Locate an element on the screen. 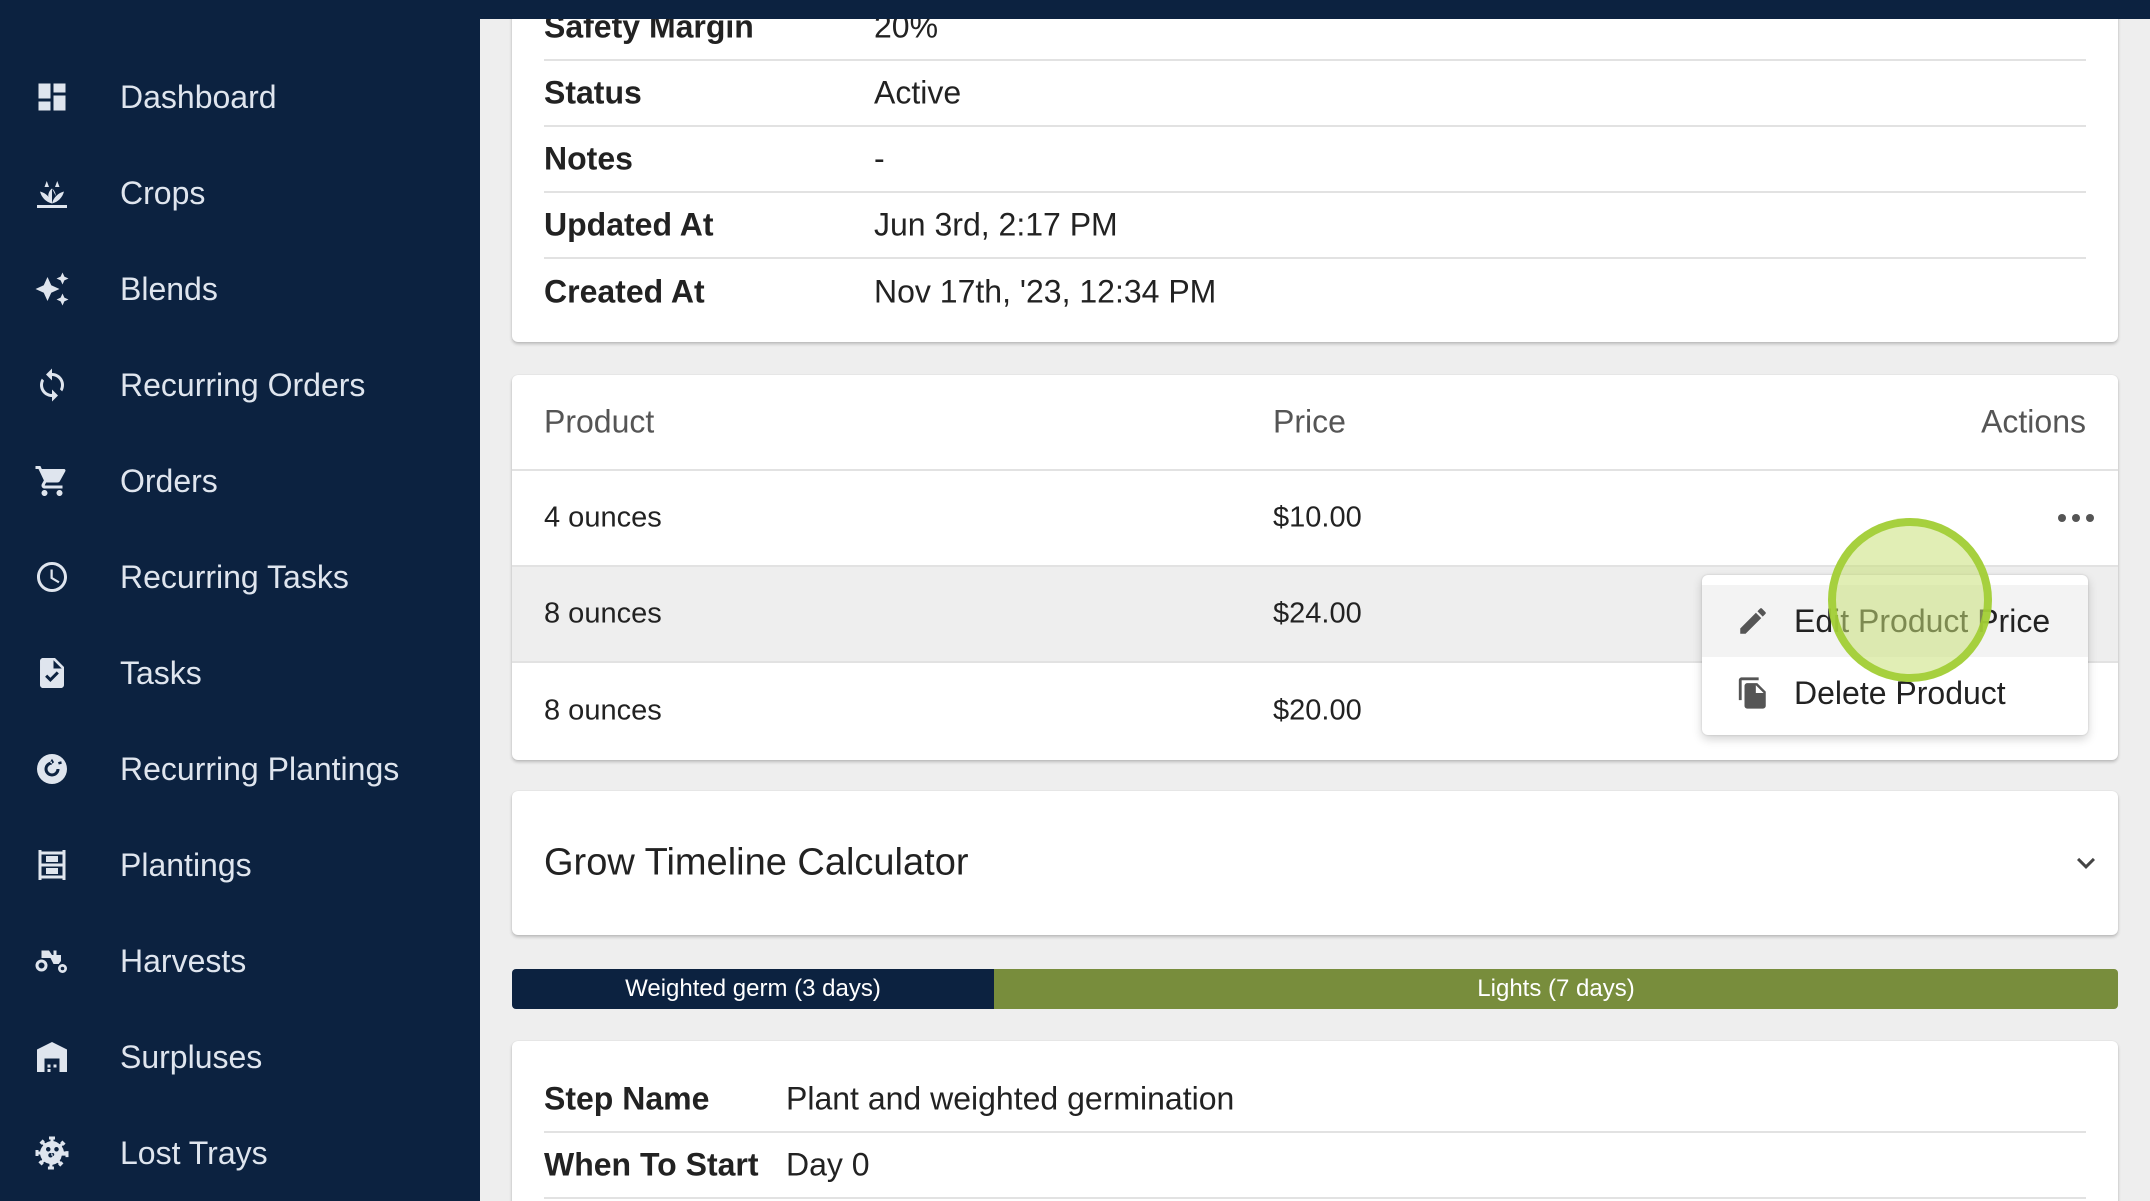 The image size is (2150, 1201). detail-label: Created At is located at coordinates (624, 291).